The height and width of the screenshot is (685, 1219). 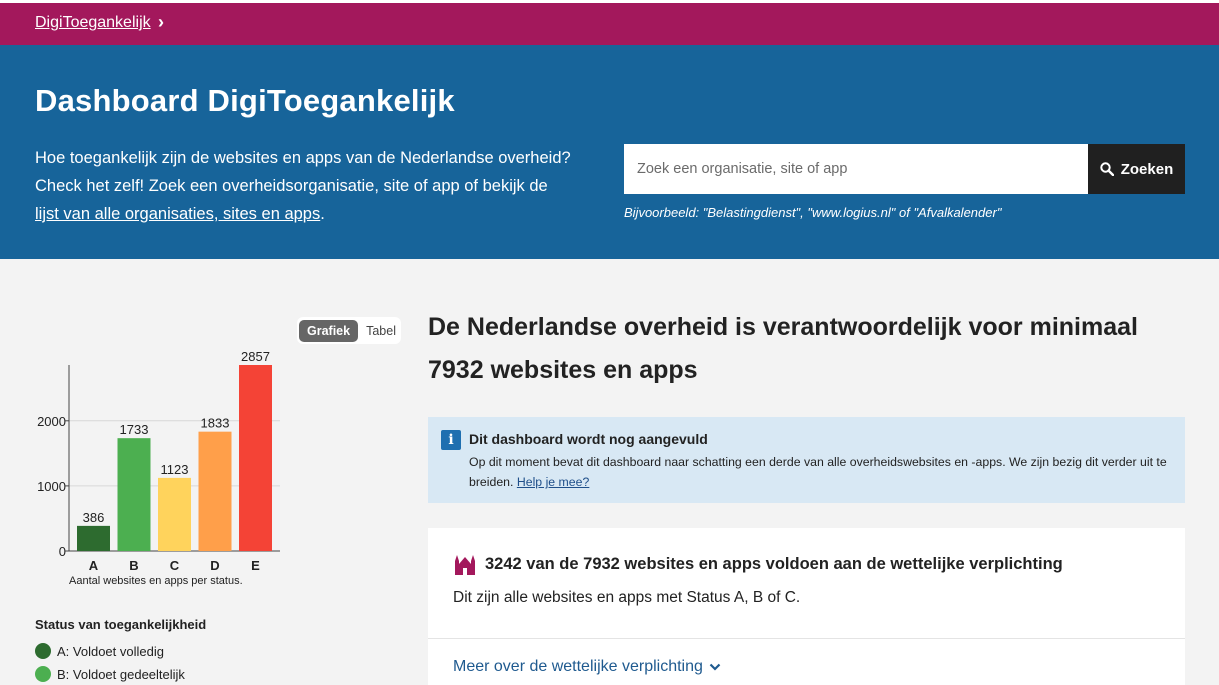 I want to click on bar-d, so click(x=215, y=491).